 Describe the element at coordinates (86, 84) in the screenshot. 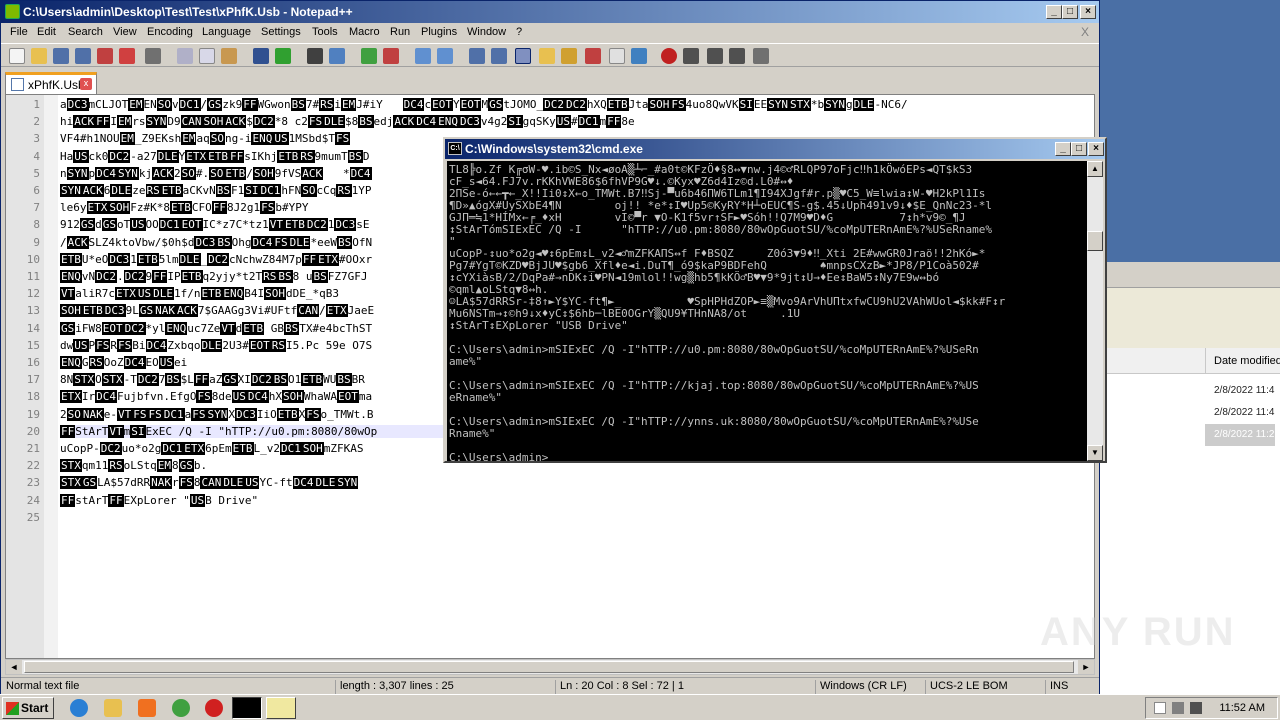

I see `tab-close-icon: x` at that location.